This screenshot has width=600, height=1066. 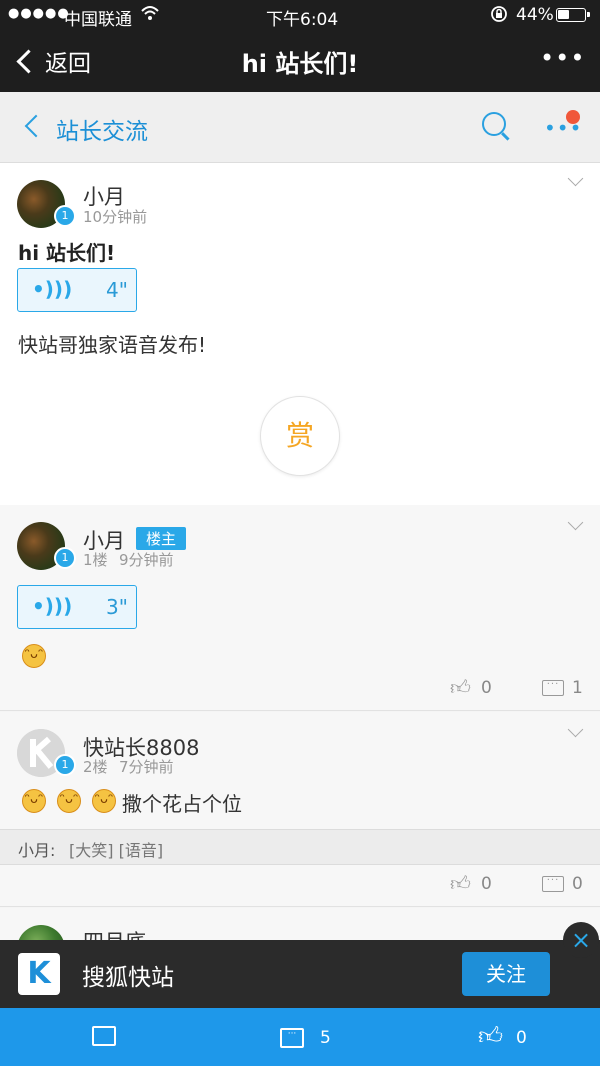 What do you see at coordinates (300, 436) in the screenshot?
I see `reward-button: 赏` at bounding box center [300, 436].